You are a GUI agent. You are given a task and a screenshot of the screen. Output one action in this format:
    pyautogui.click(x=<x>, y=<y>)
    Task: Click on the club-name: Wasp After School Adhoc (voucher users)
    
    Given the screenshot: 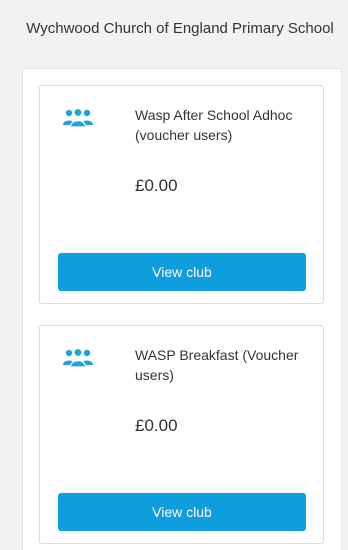 What is the action you would take?
    pyautogui.click(x=214, y=125)
    